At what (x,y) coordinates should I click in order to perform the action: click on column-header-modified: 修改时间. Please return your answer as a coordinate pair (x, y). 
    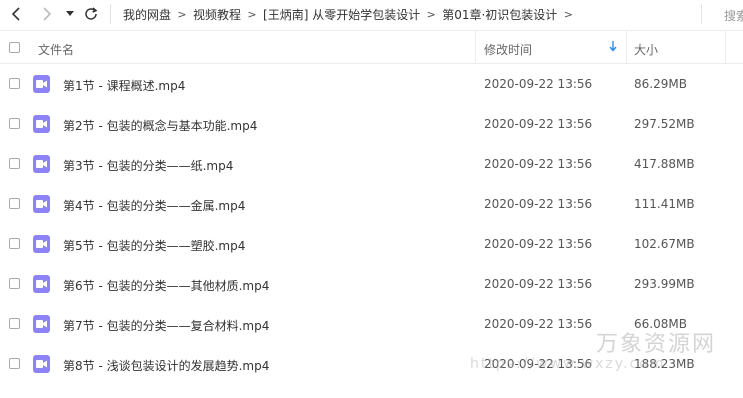
    Looking at the image, I should click on (508, 49).